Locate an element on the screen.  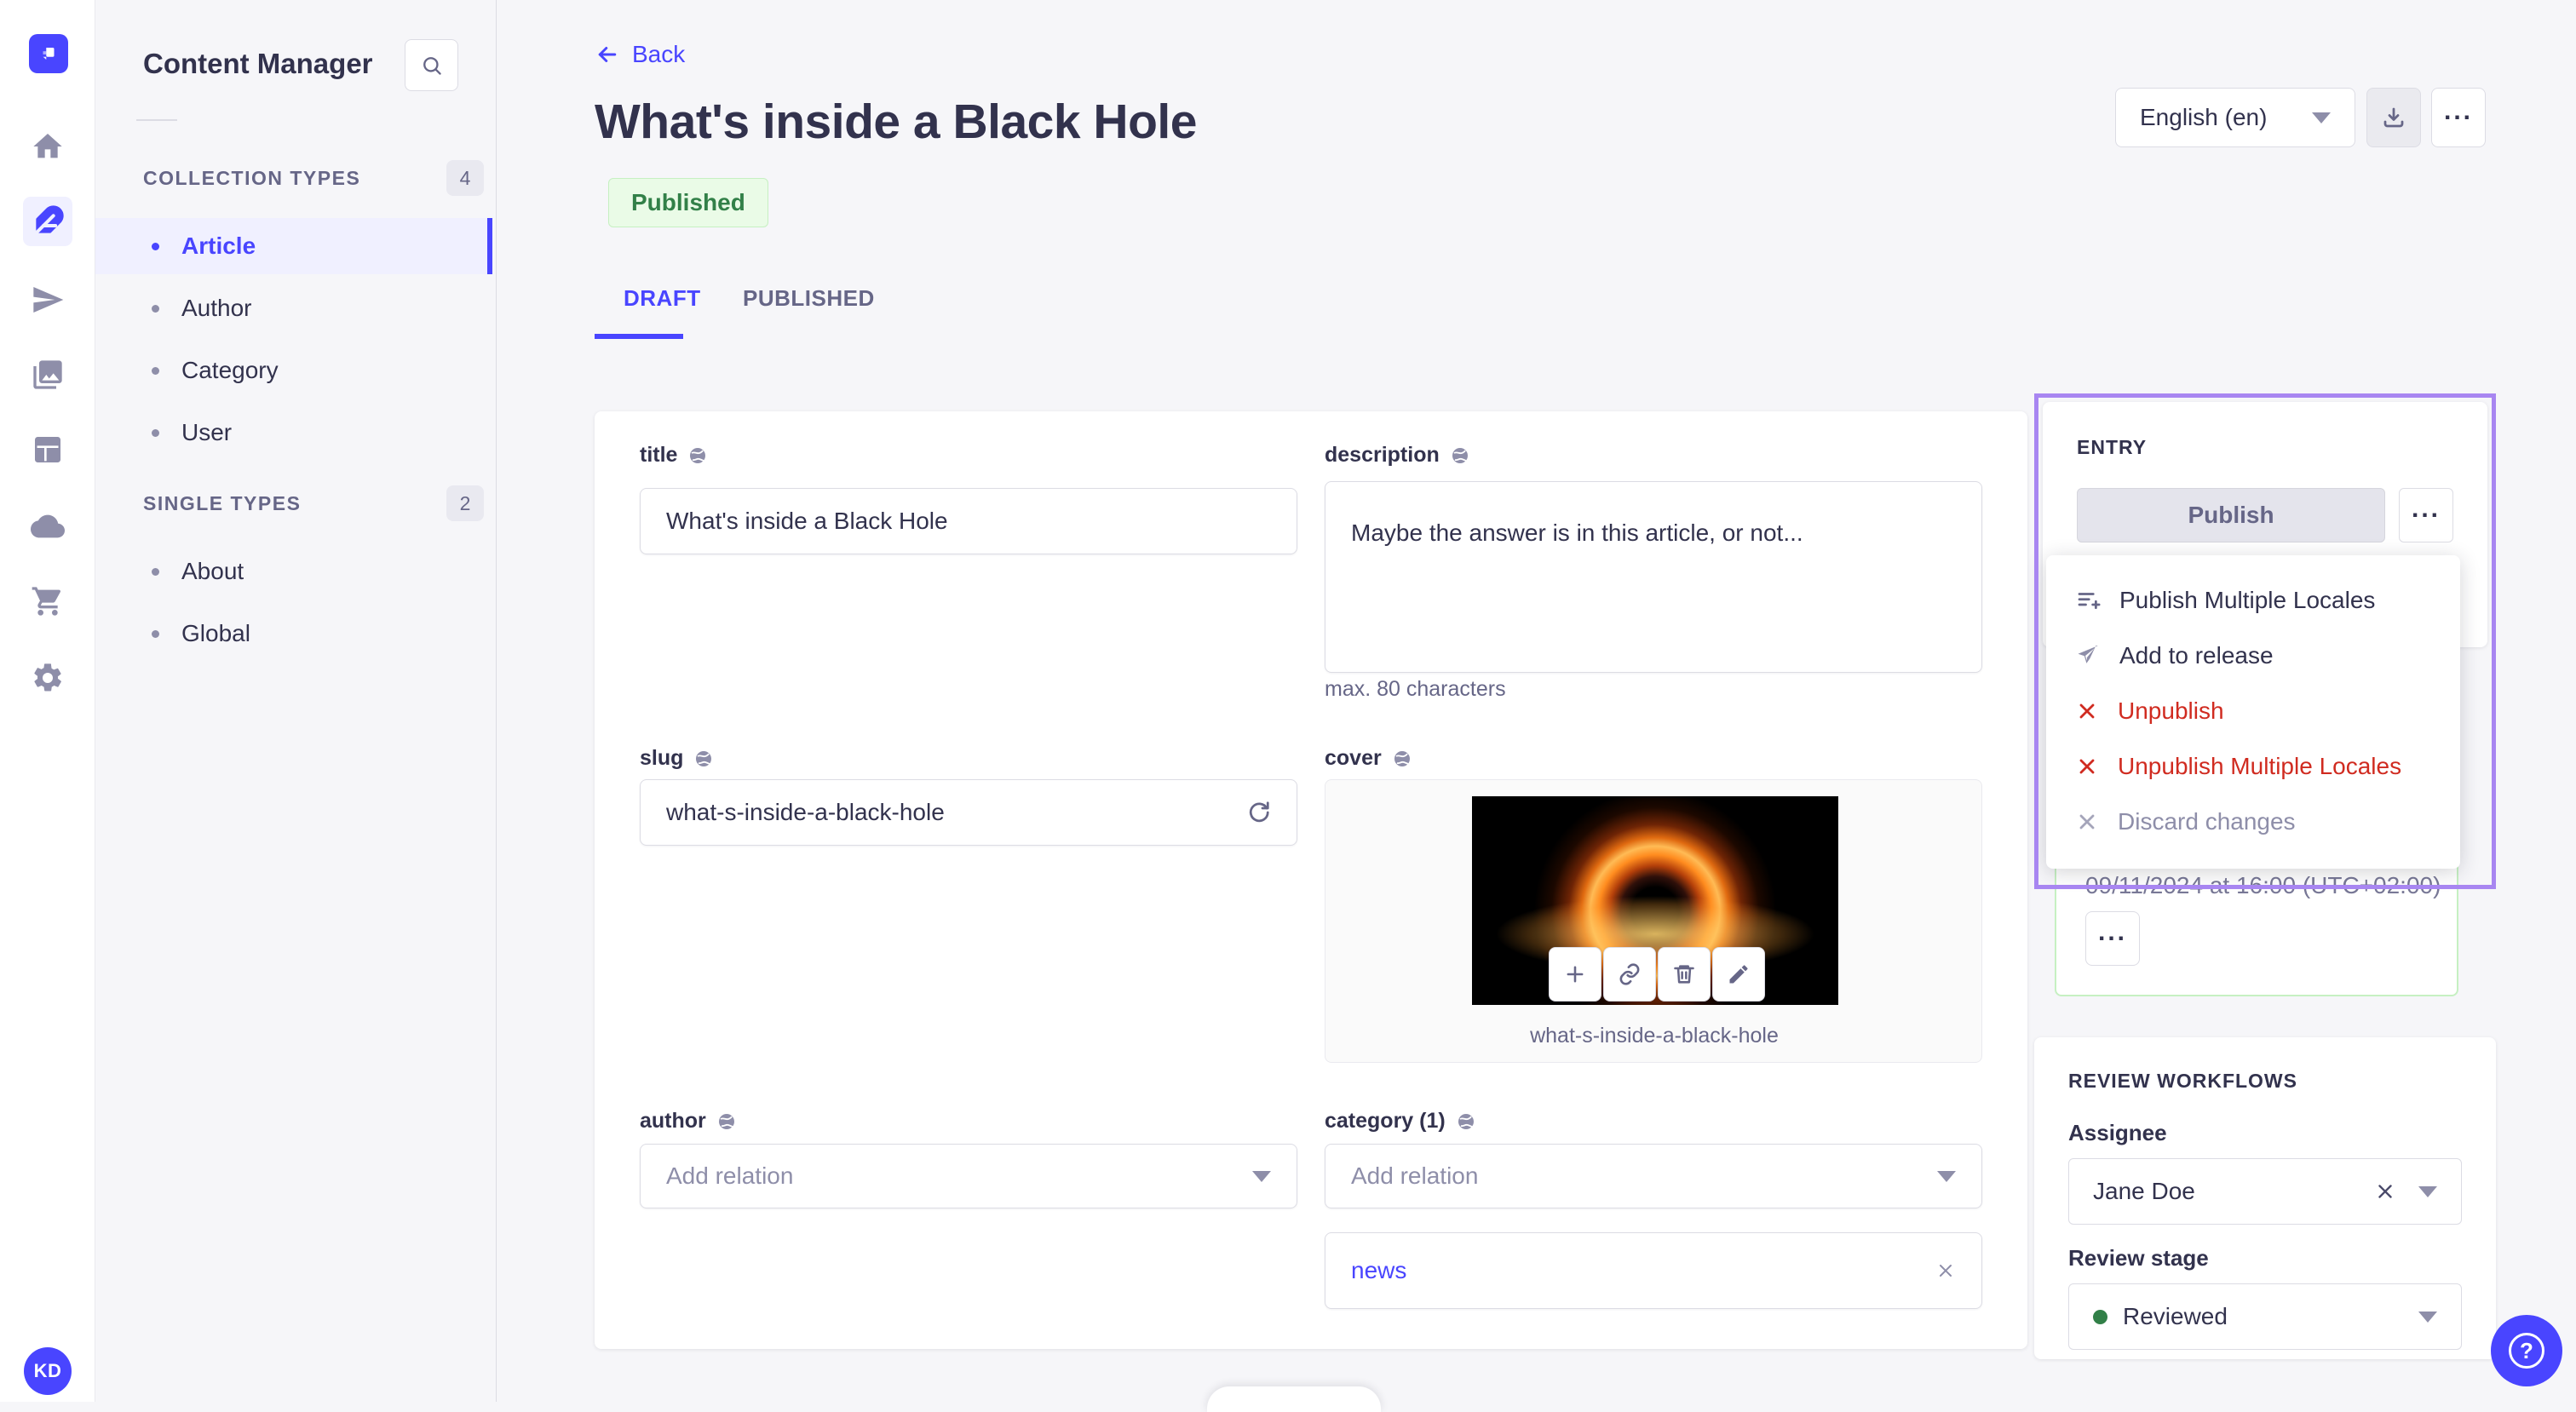
back-link: Back is located at coordinates (640, 54).